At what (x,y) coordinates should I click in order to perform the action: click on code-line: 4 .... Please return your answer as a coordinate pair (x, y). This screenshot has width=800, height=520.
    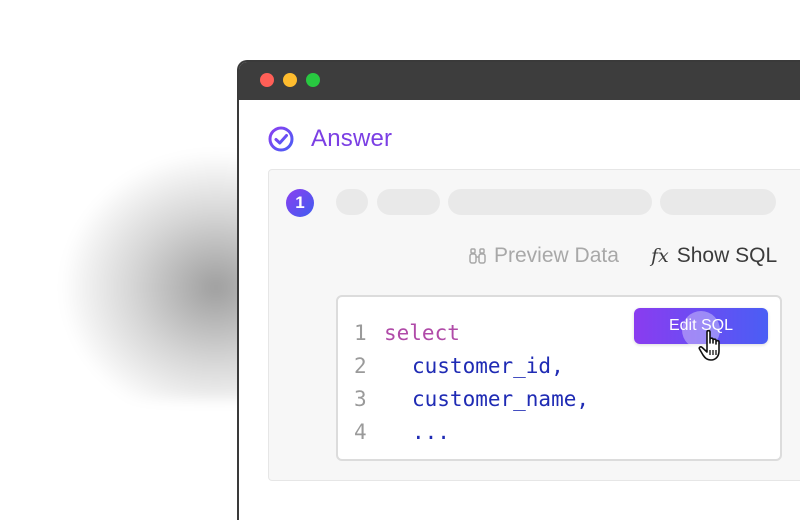
    Looking at the image, I should click on (471, 432).